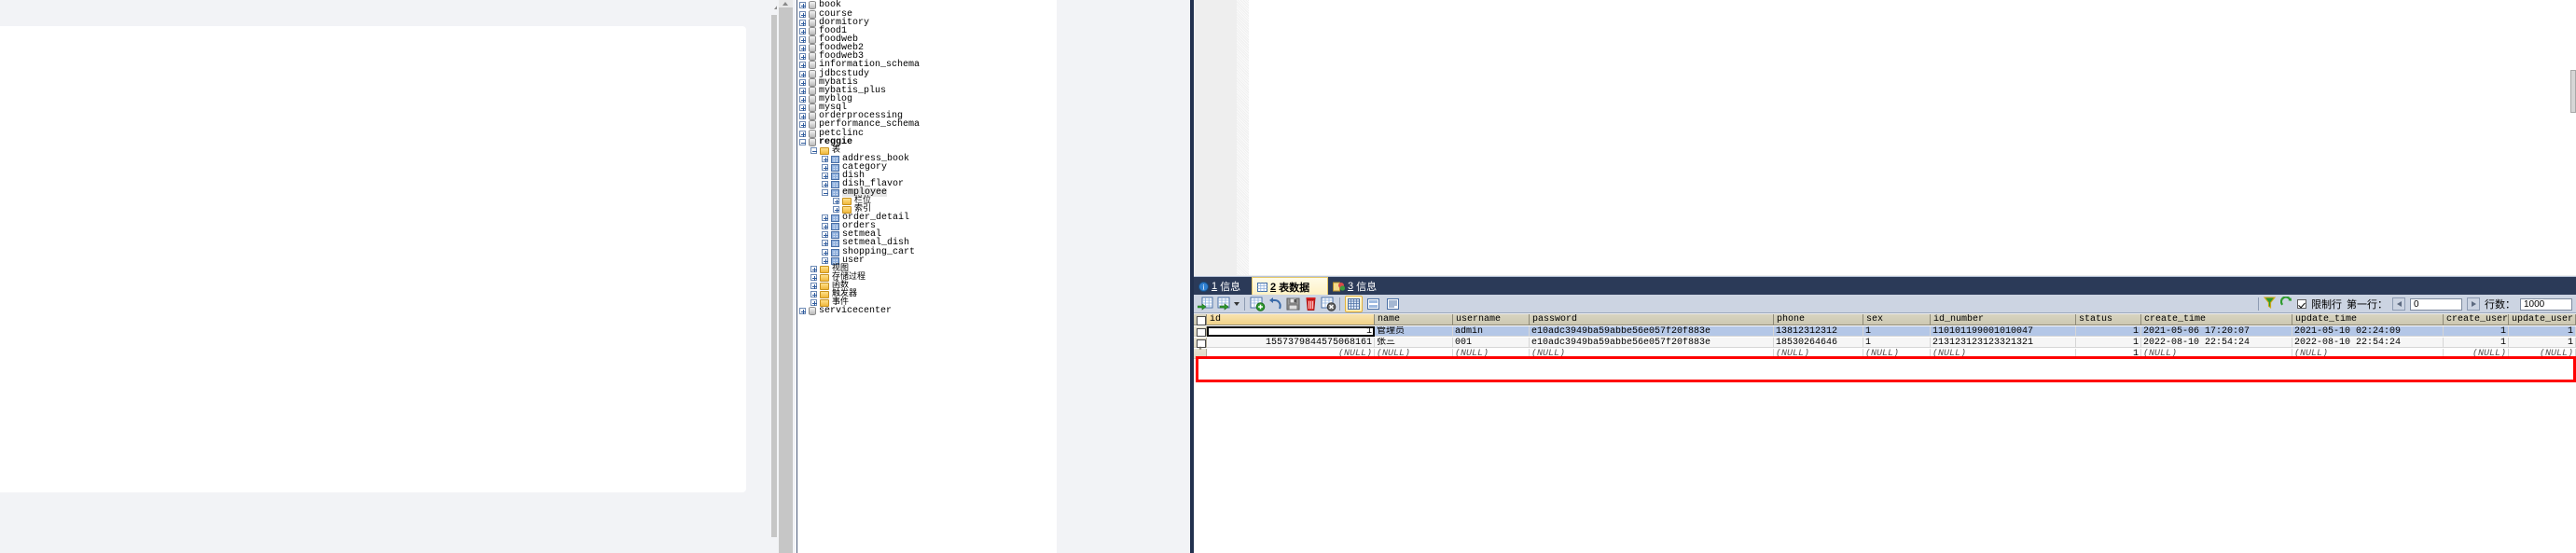  Describe the element at coordinates (2542, 354) in the screenshot. I see `cell-update_user: (NULL)` at that location.